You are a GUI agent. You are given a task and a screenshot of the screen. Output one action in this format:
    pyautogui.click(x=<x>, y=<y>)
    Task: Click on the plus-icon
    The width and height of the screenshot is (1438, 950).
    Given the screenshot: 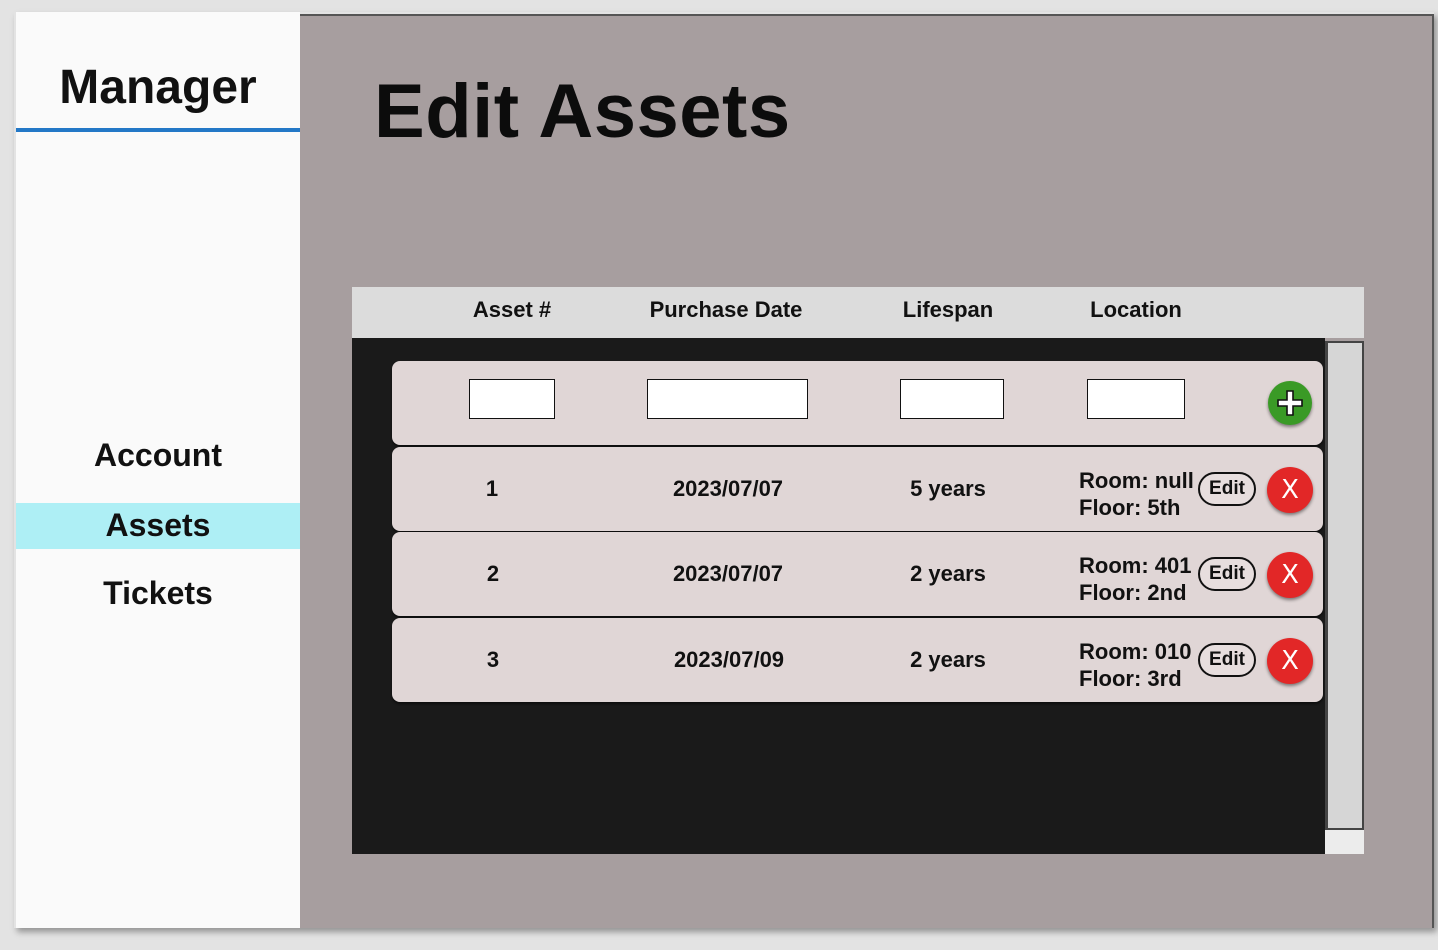 What is the action you would take?
    pyautogui.click(x=1290, y=403)
    